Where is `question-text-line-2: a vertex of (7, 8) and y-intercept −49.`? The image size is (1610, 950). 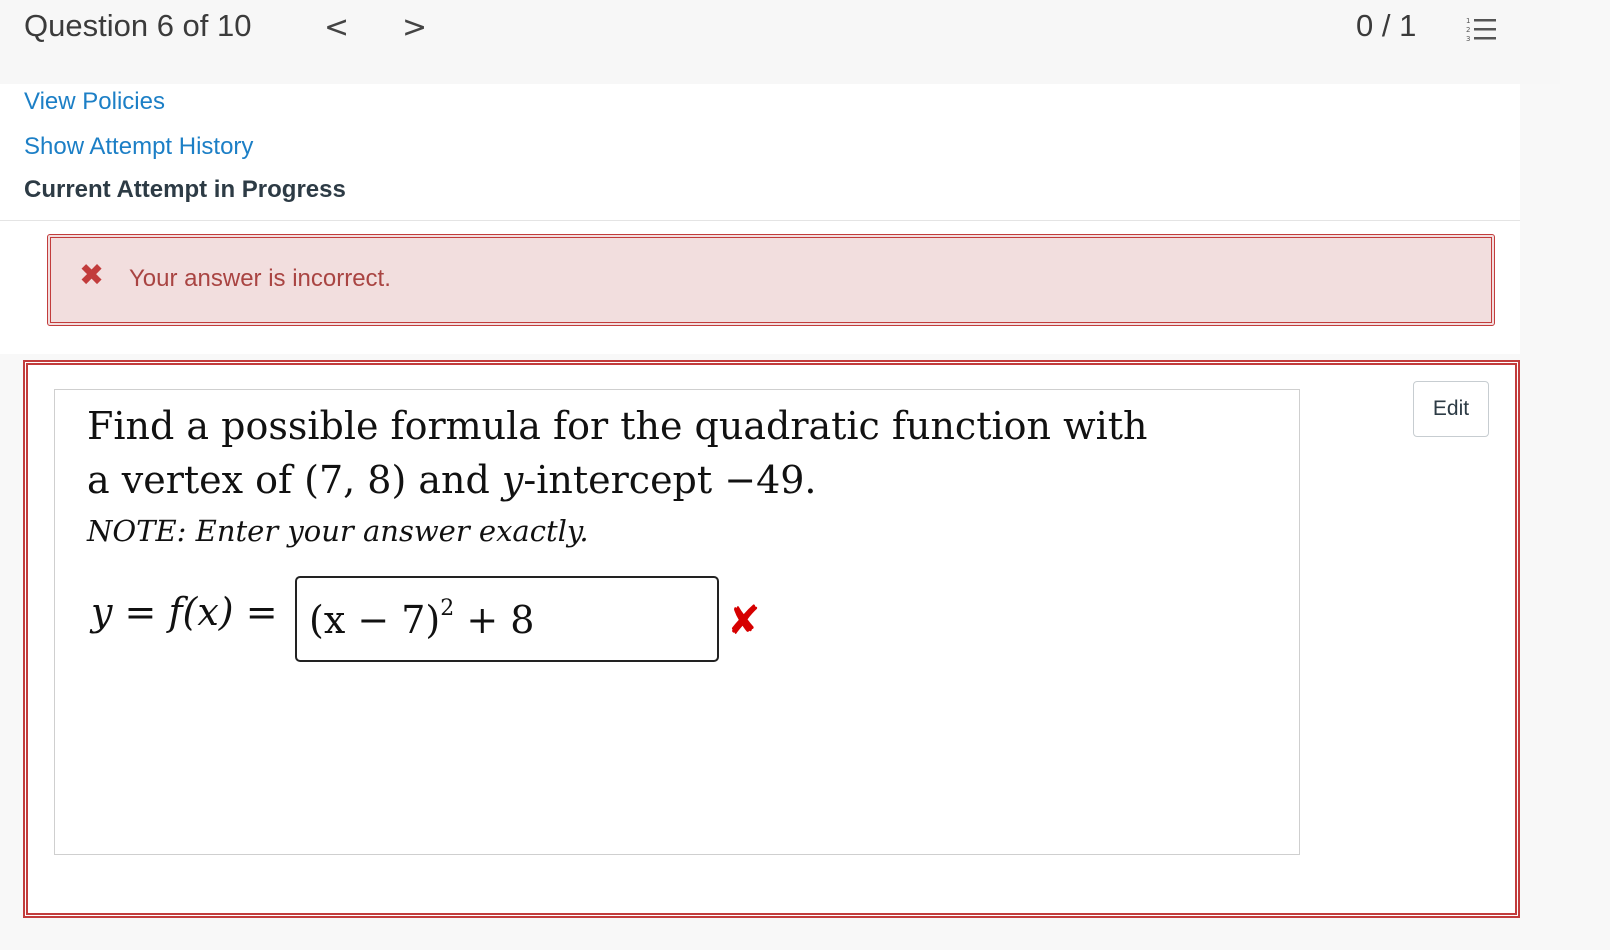 question-text-line-2: a vertex of (7, 8) and y-intercept −49. is located at coordinates (452, 480).